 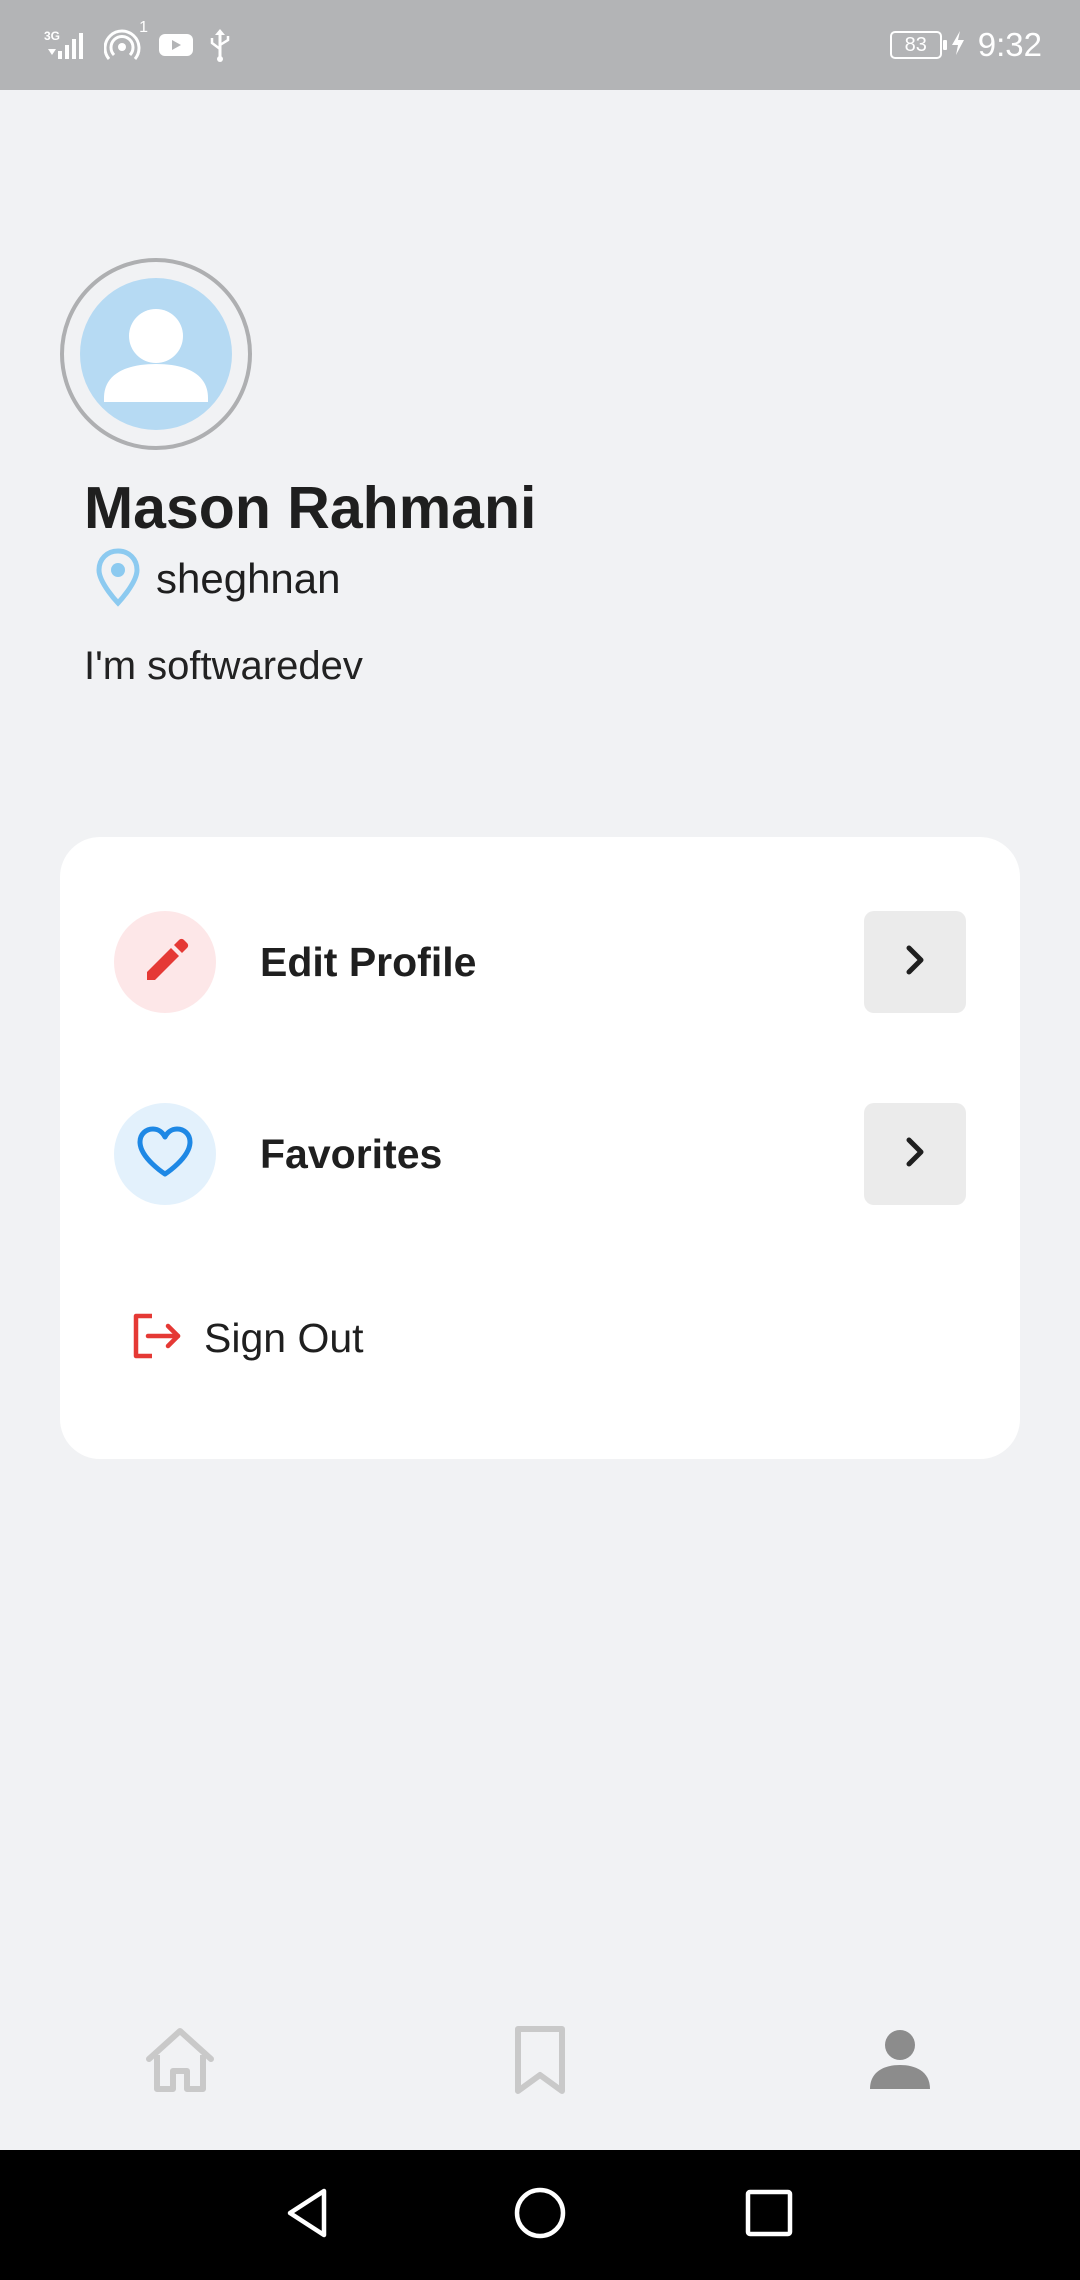 I want to click on status-bar: 3G 1 83 9:32, so click(x=540, y=45).